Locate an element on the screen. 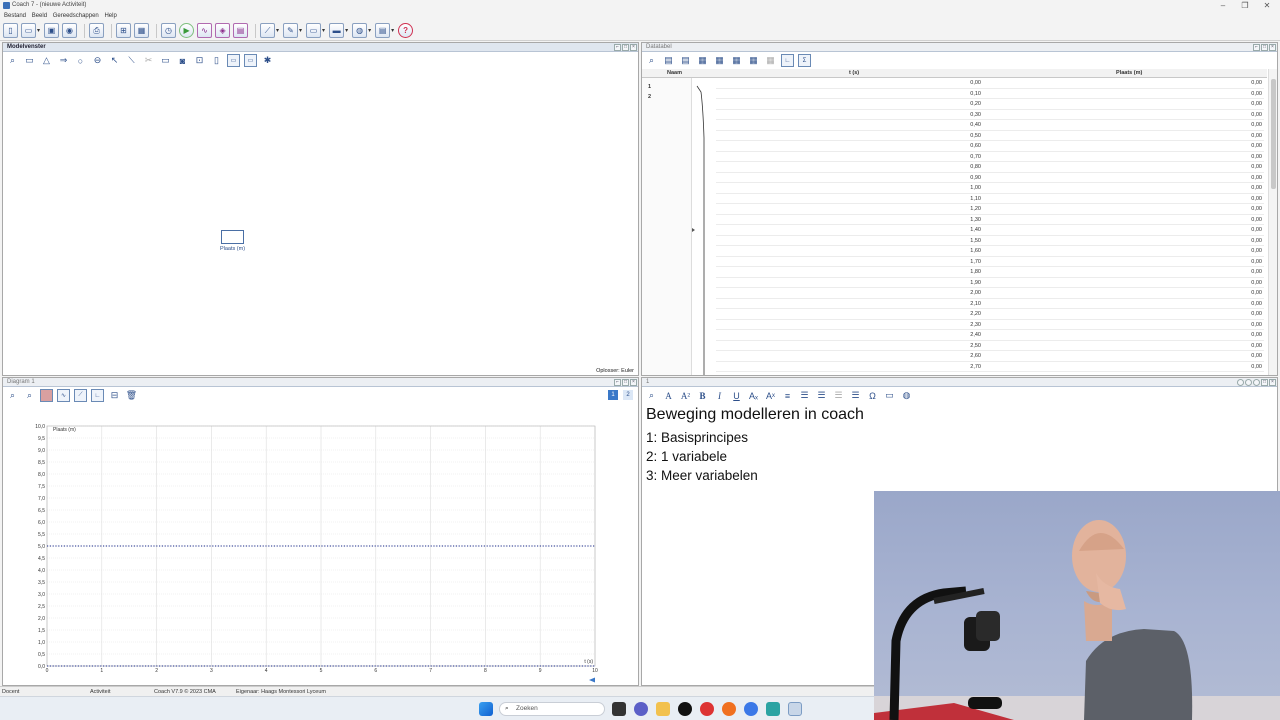 The width and height of the screenshot is (1280, 720). table-row: 1,70 0,00 is located at coordinates (990, 262).